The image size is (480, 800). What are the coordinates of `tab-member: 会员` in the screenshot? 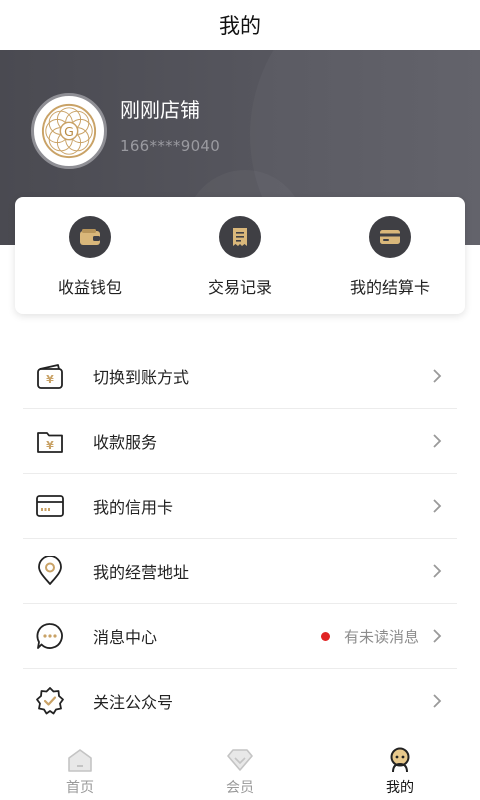 It's located at (240, 769).